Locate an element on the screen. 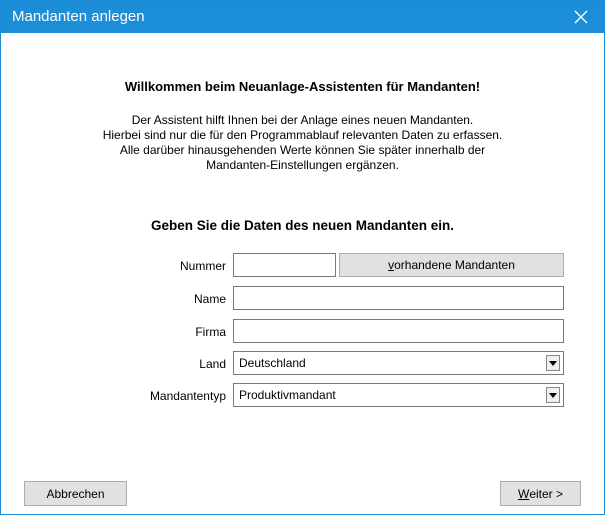 This screenshot has height=515, width=605. land-value: Deutschland is located at coordinates (272, 363).